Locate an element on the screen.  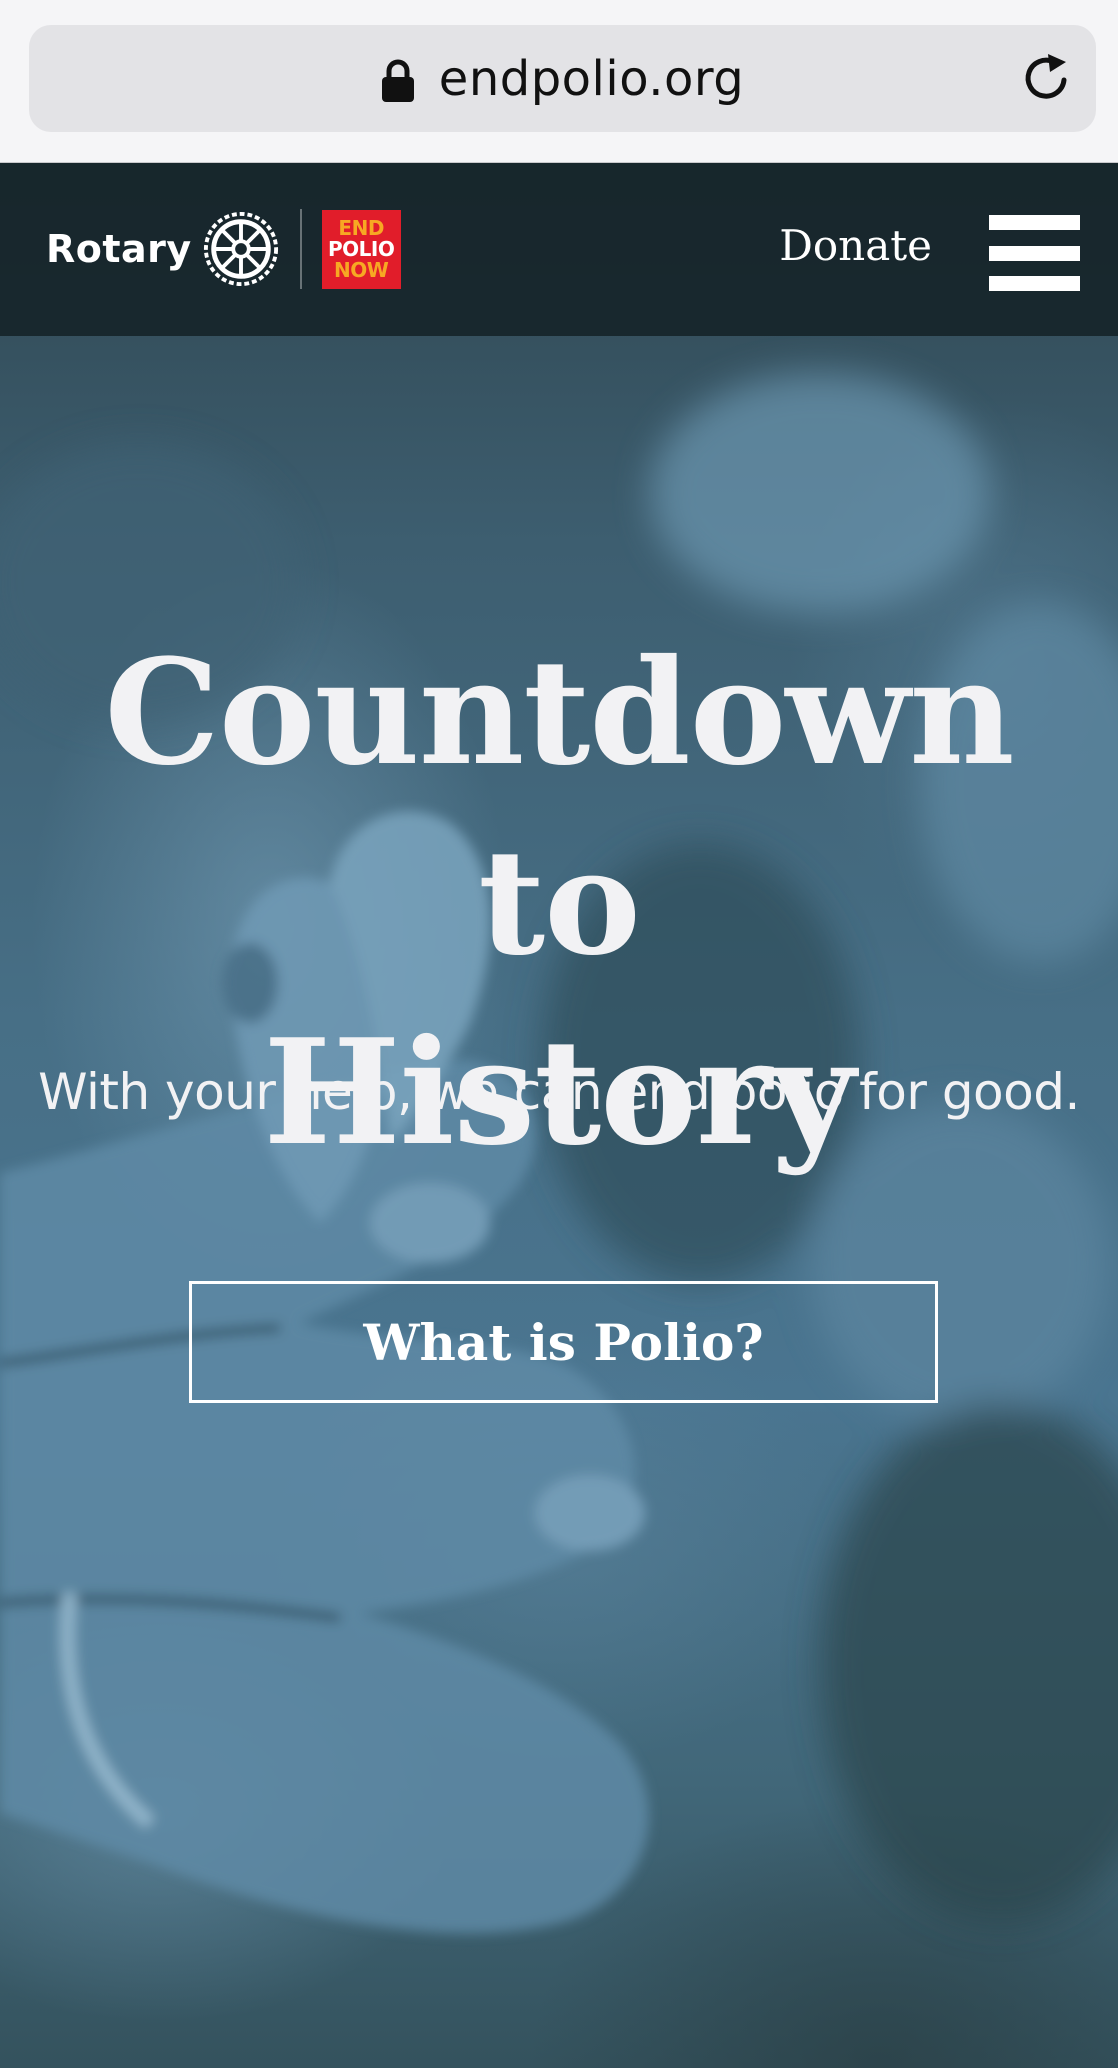
brand-logos: Rotary END POLIO NOW is located at coordinates (223, 249).